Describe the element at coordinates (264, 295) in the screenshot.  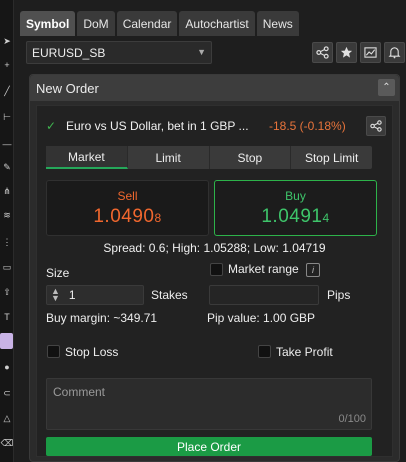
I see `market-range-input` at that location.